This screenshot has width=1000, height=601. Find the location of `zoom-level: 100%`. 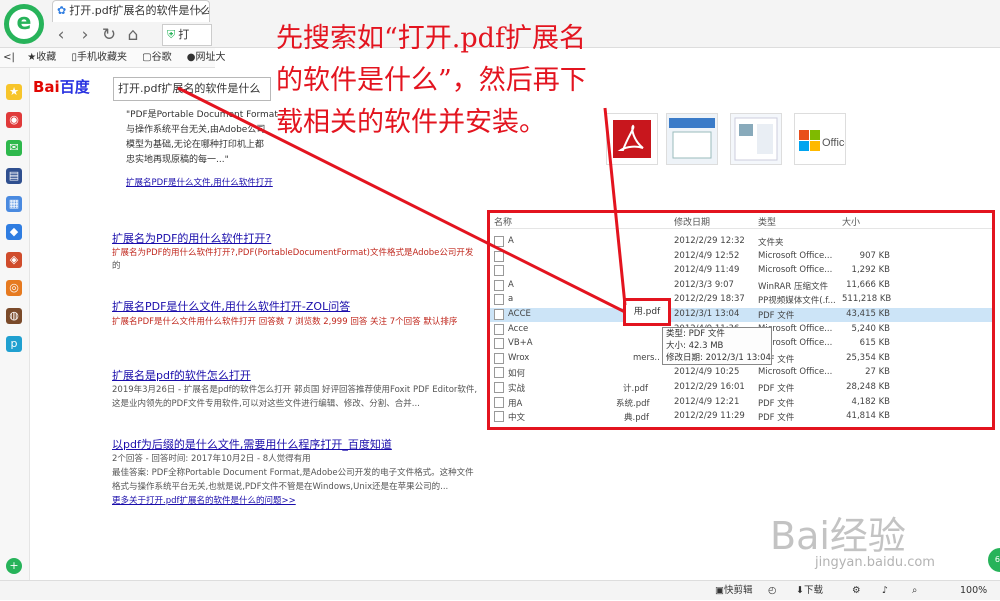

zoom-level: 100% is located at coordinates (973, 591).